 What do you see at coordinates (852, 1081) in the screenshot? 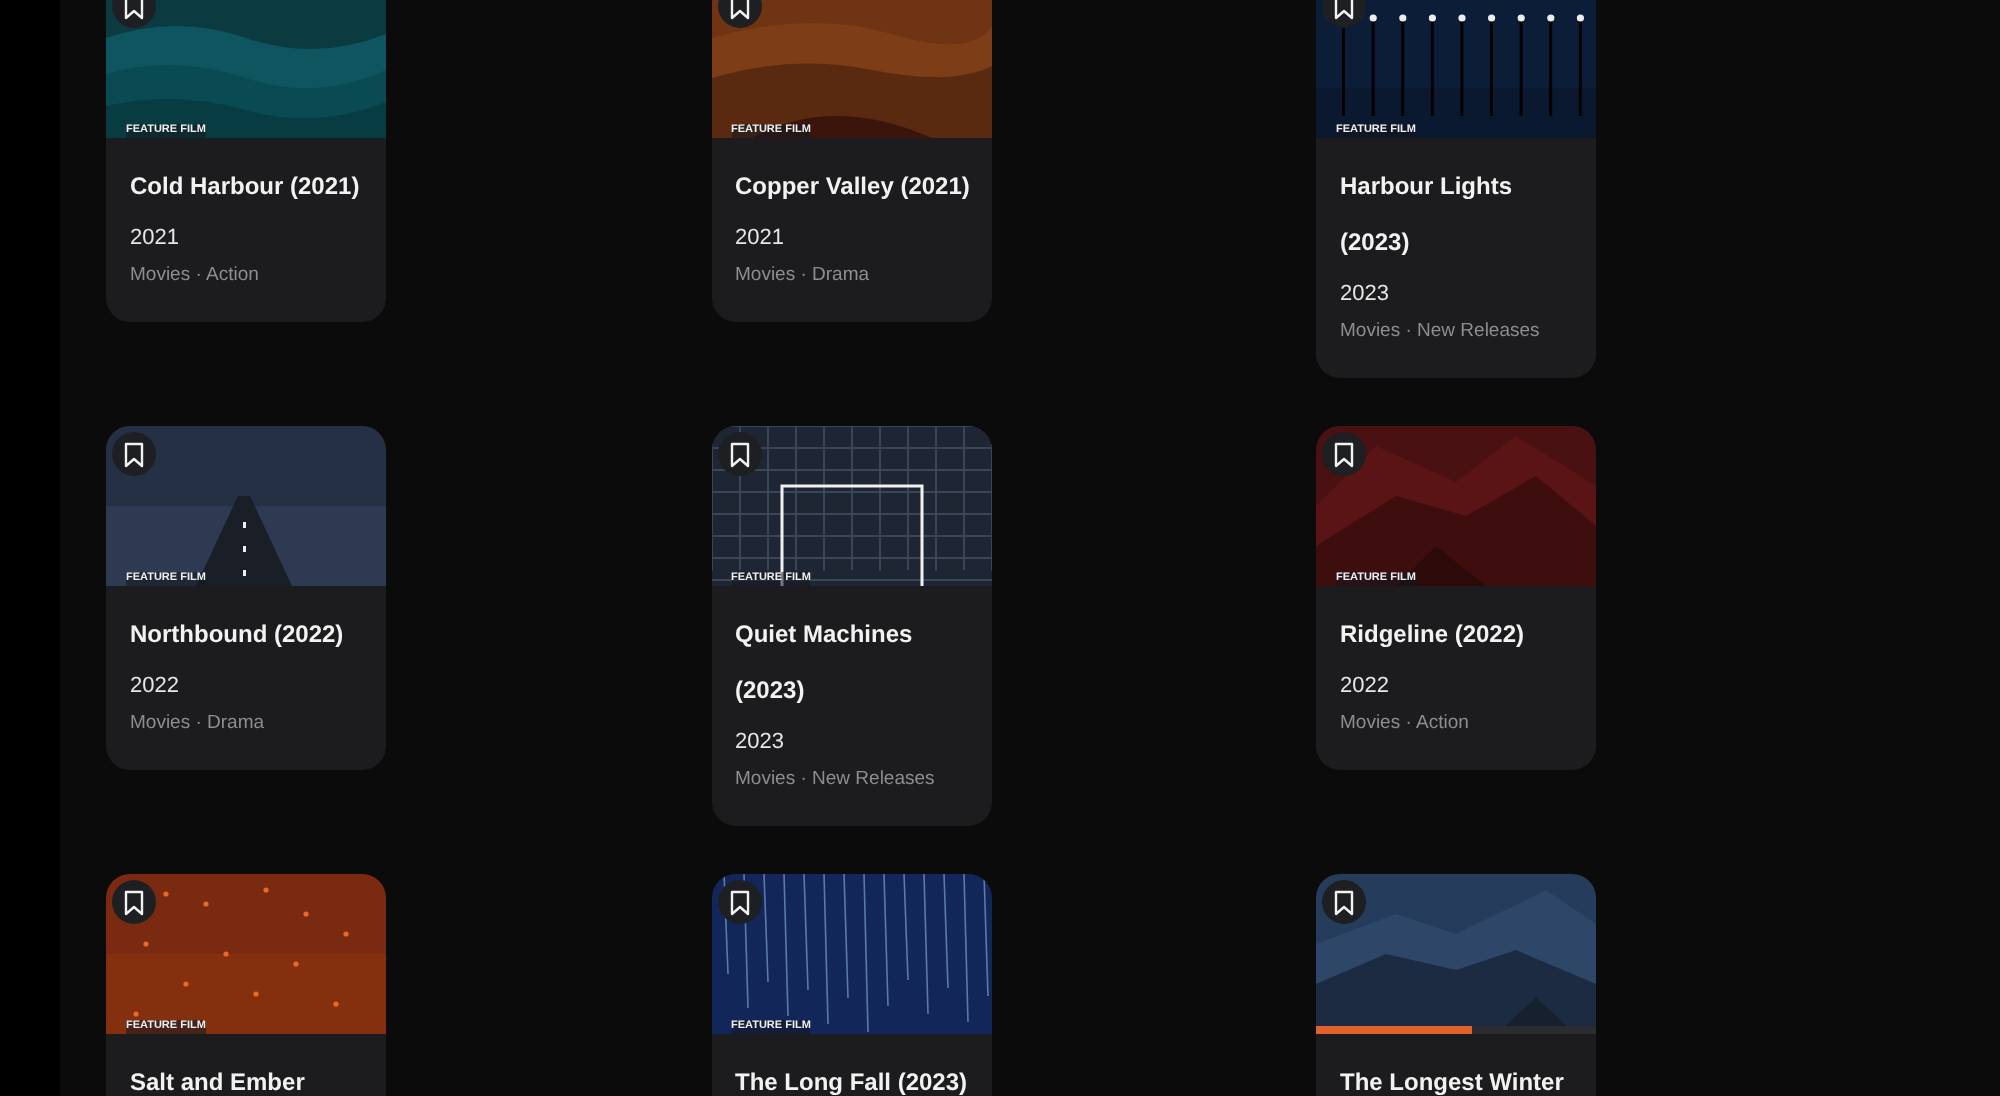
I see `movie-title: The Long Fall (2023)` at bounding box center [852, 1081].